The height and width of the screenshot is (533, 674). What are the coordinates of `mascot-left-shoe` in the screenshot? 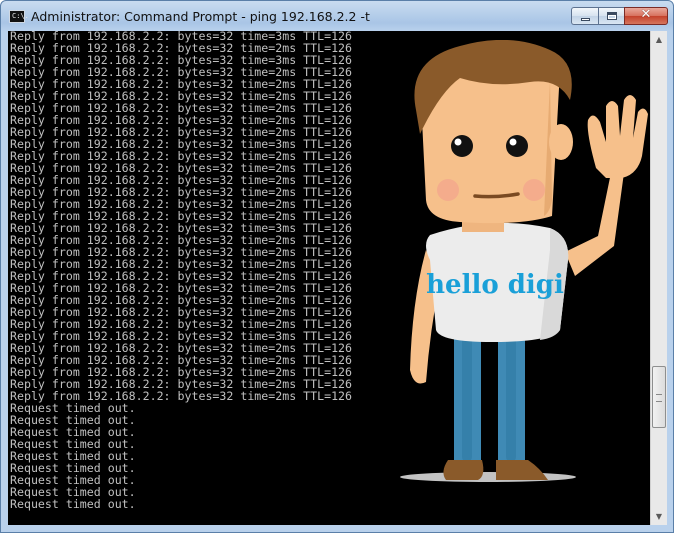 It's located at (463, 470).